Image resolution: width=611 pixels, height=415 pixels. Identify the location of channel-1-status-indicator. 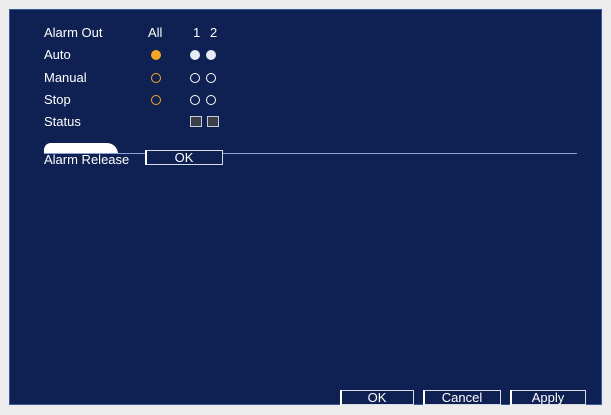
(196, 121).